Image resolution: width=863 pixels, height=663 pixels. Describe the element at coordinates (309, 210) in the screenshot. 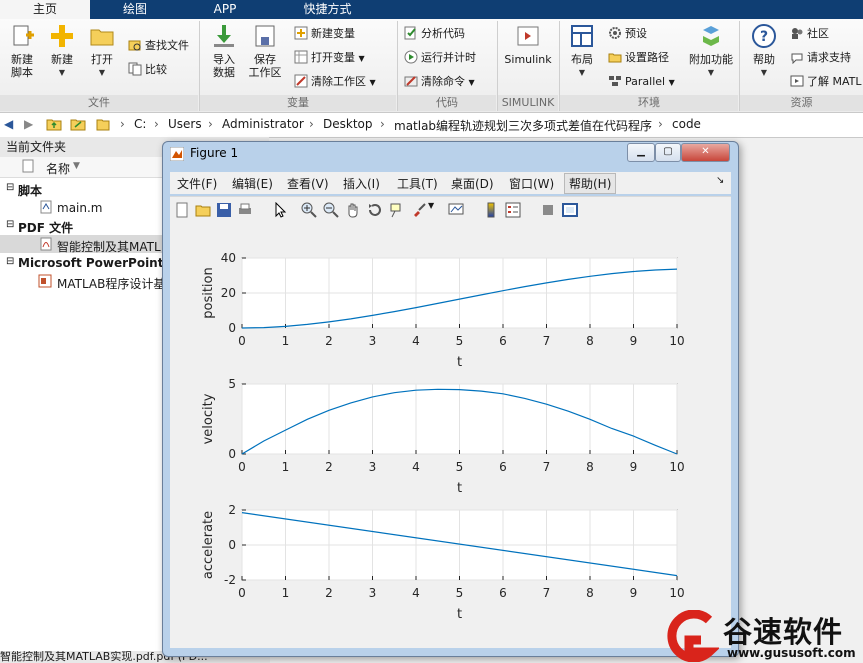

I see `zoom-in-icon` at that location.